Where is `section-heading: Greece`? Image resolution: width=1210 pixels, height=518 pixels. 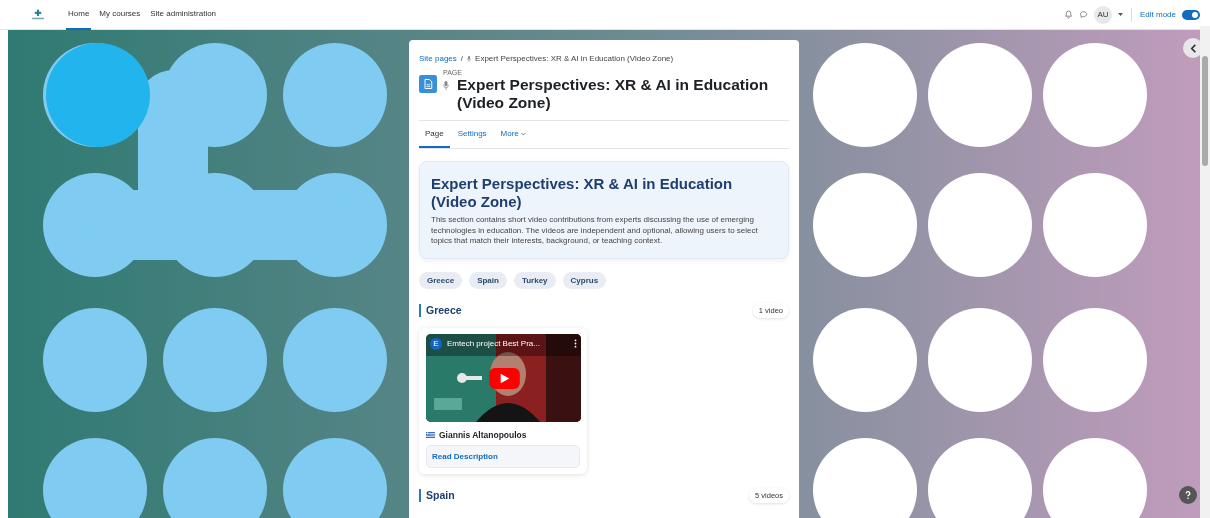 section-heading: Greece is located at coordinates (440, 310).